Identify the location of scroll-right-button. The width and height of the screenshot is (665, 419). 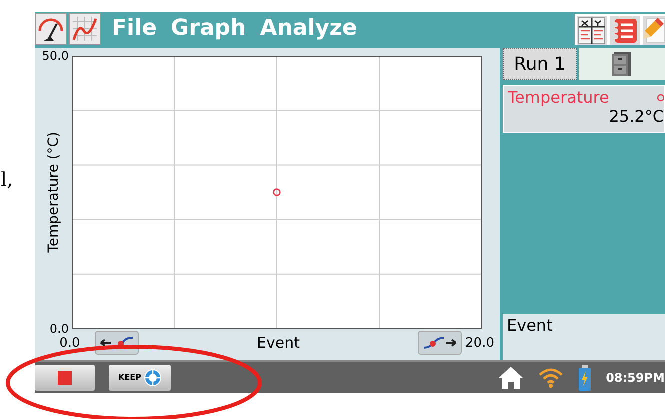
(440, 343).